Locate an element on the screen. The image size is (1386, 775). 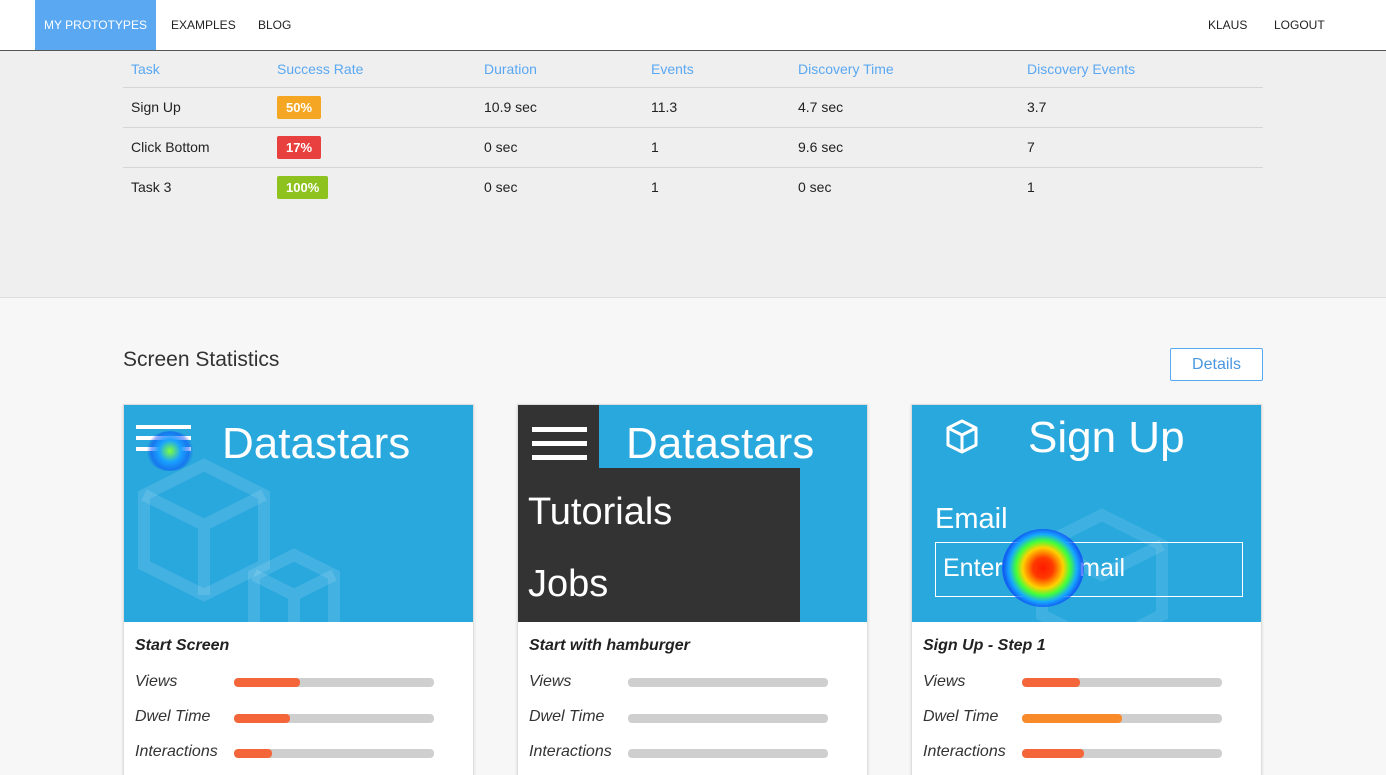
header-success-rate: Success Rate is located at coordinates (372, 69).